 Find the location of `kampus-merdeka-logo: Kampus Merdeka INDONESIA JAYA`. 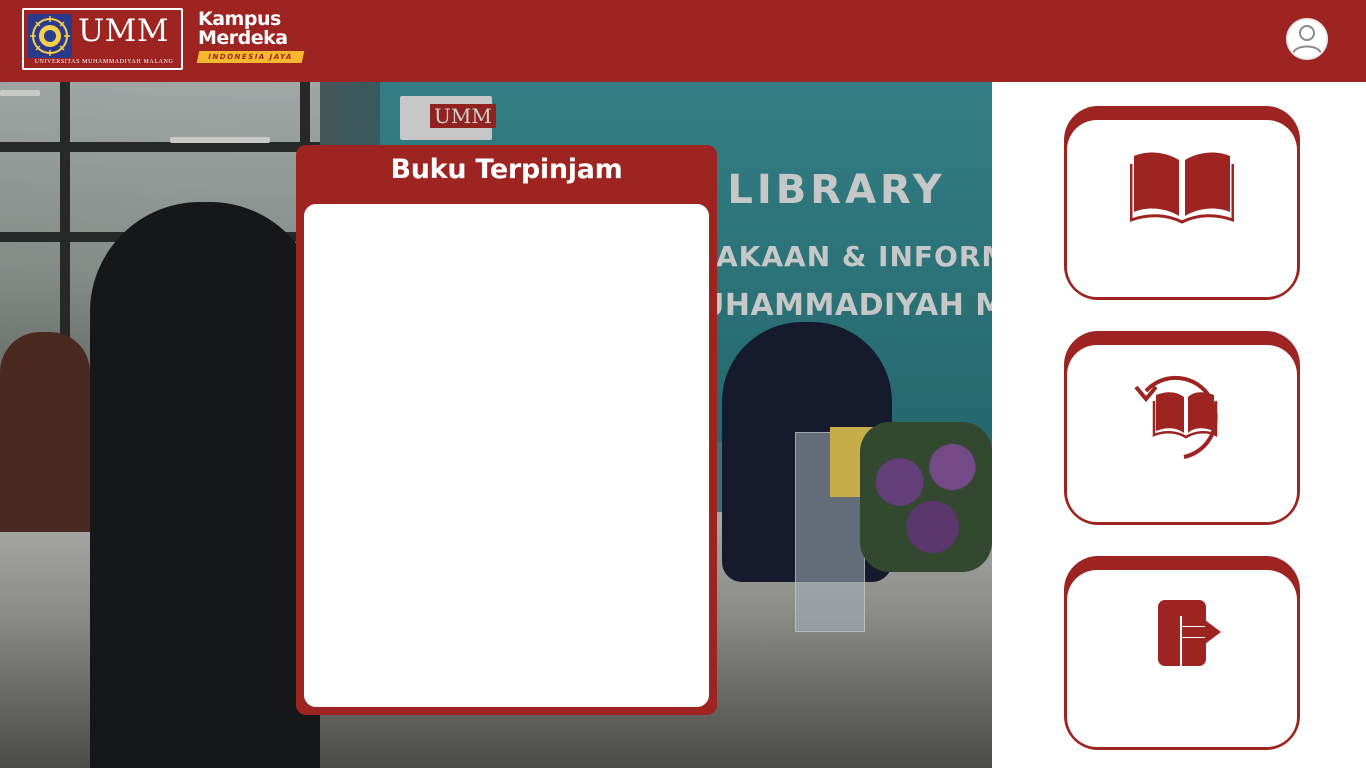

kampus-merdeka-logo: Kampus Merdeka INDONESIA JAYA is located at coordinates (252, 39).